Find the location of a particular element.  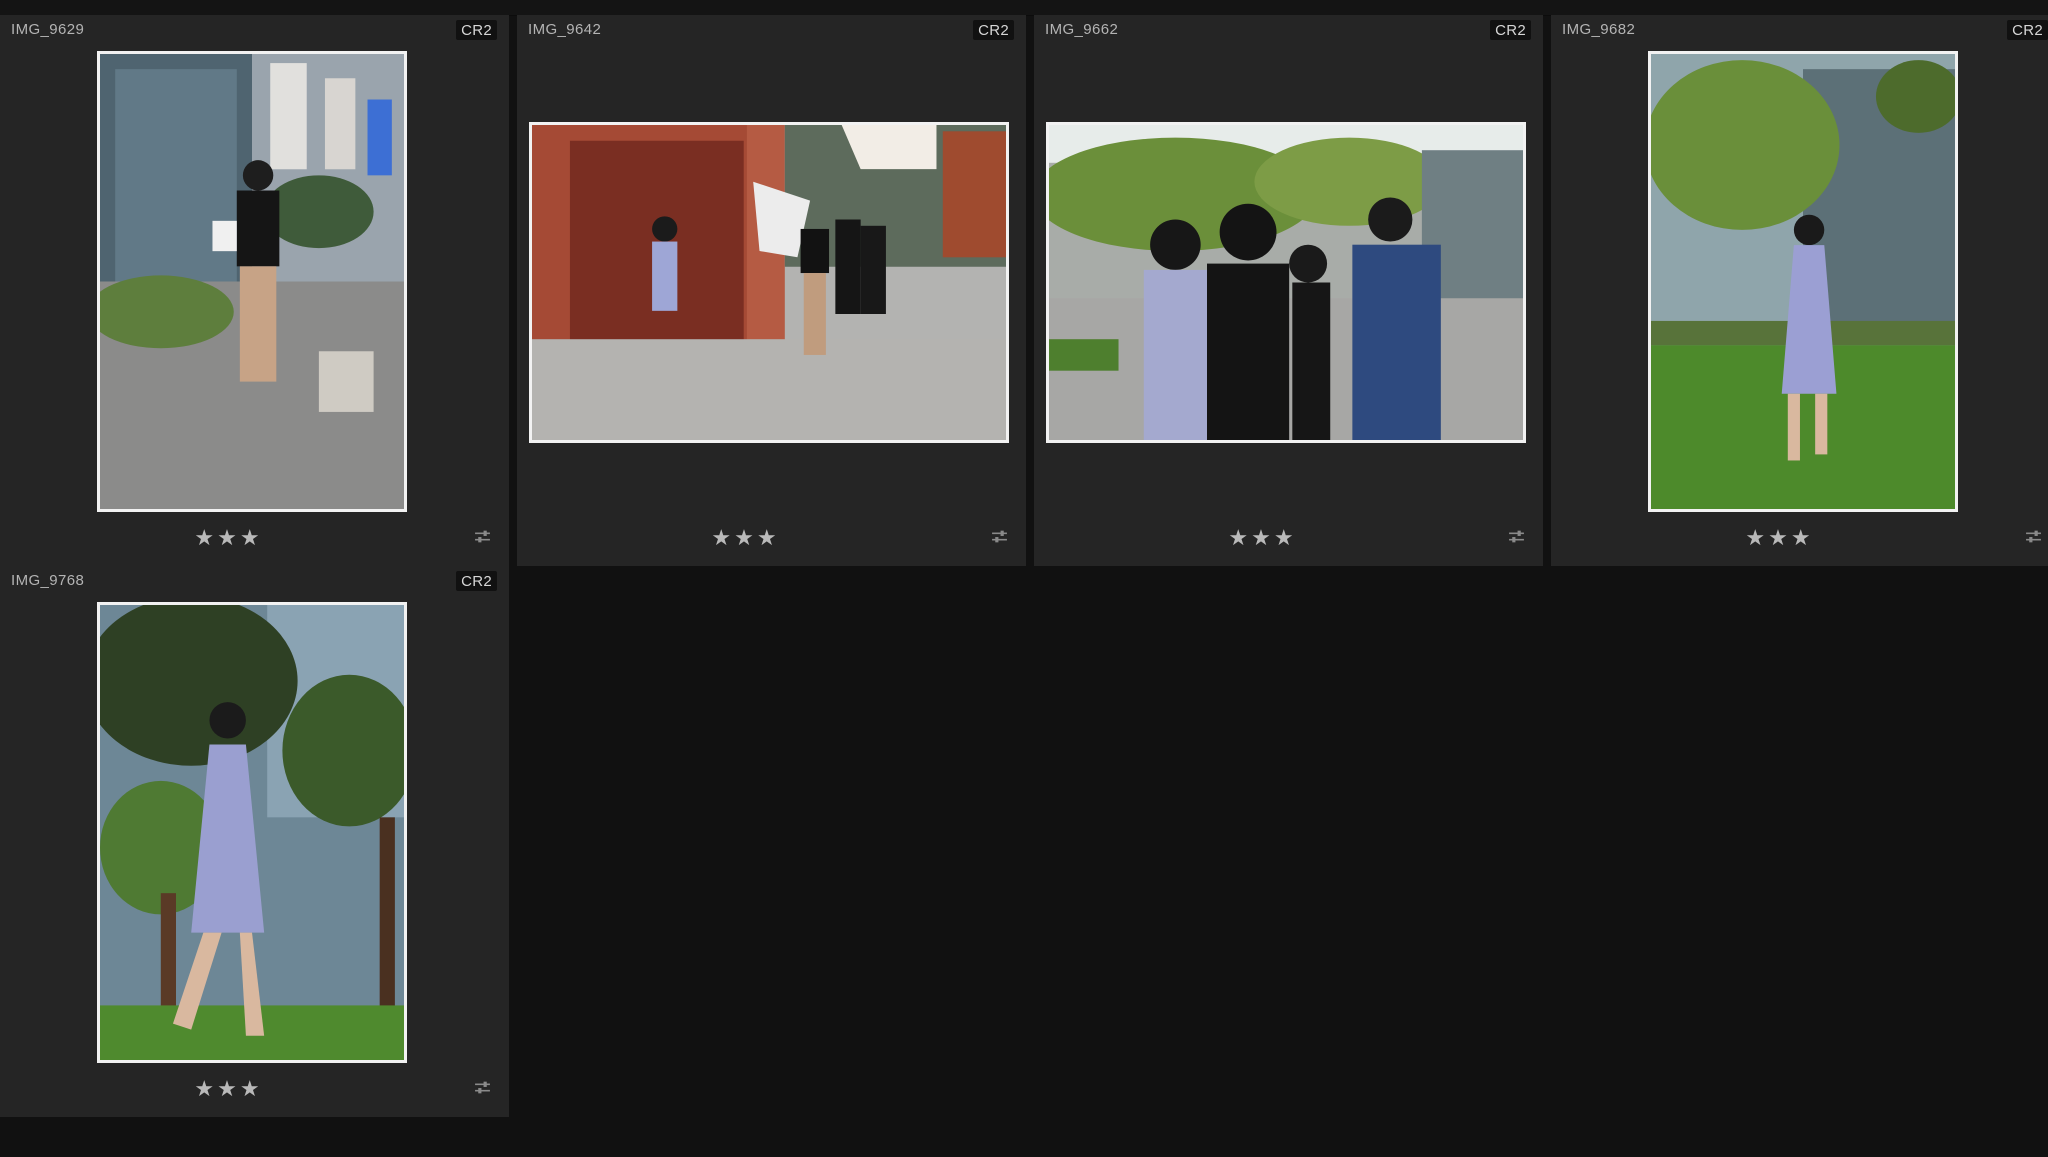

filename-label: IMG_9768 is located at coordinates (48, 580).